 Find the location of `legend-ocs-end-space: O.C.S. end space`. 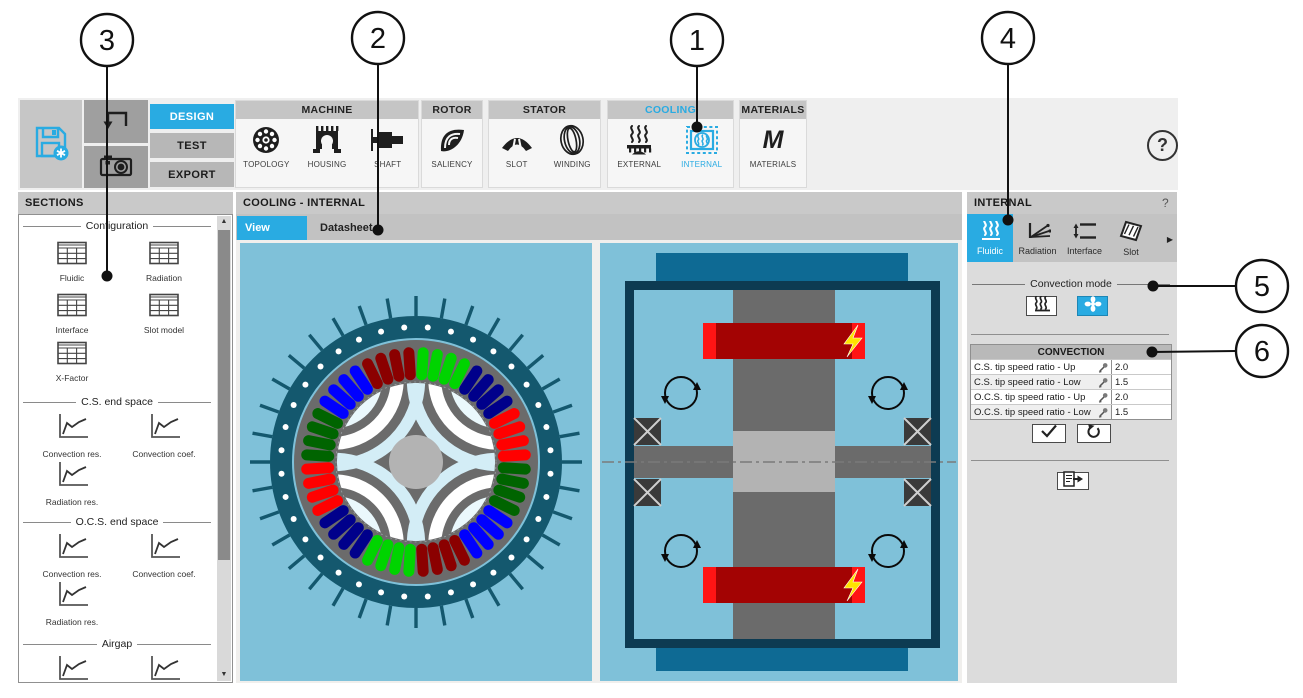

legend-ocs-end-space: O.C.S. end space is located at coordinates (117, 522).